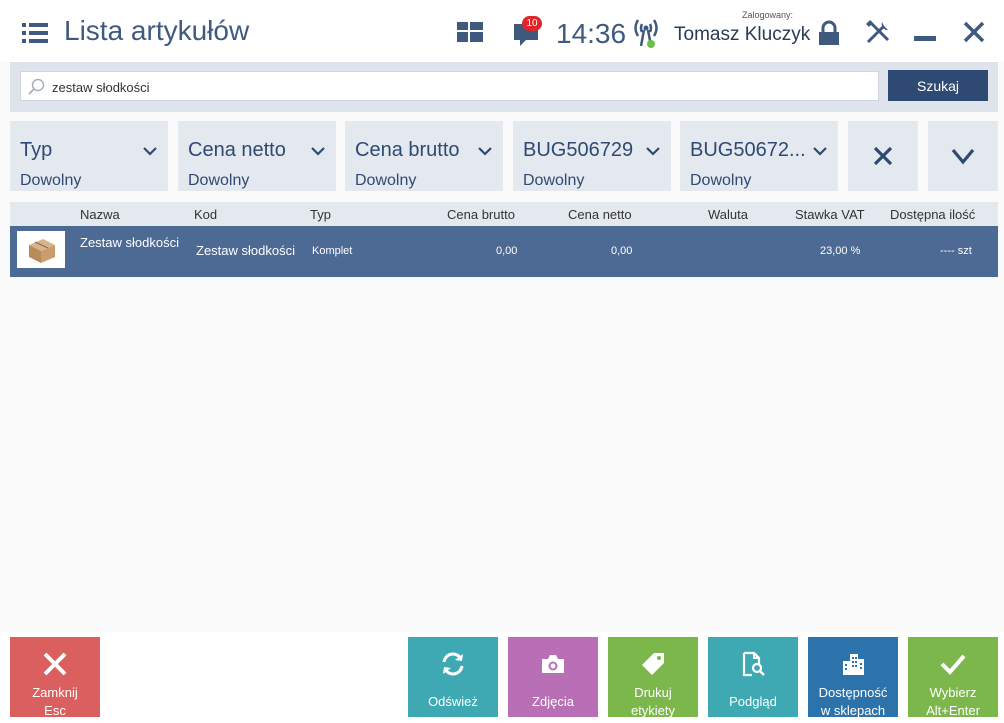 The image size is (1004, 723). I want to click on column-header-stawka-vat: Stawka VAT, so click(830, 214).